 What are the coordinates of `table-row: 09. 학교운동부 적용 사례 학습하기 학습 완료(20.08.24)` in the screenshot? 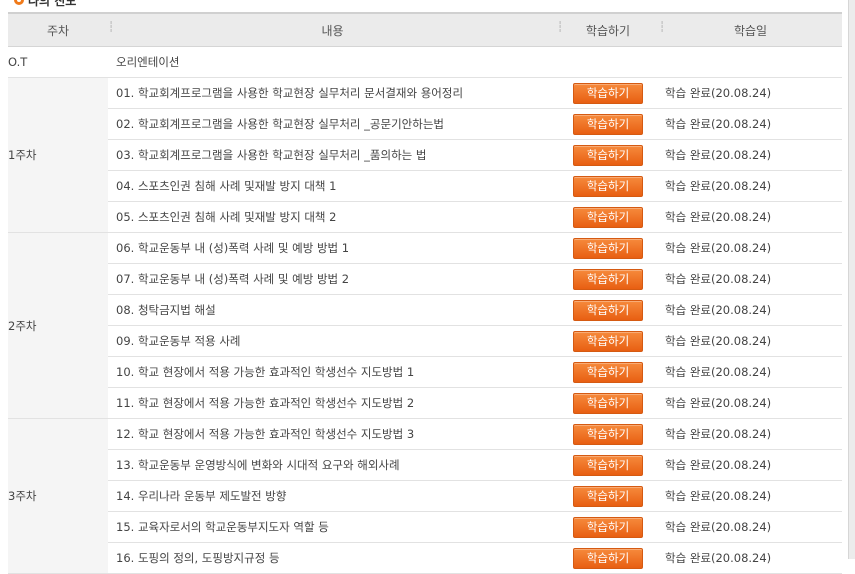 It's located at (425, 341).